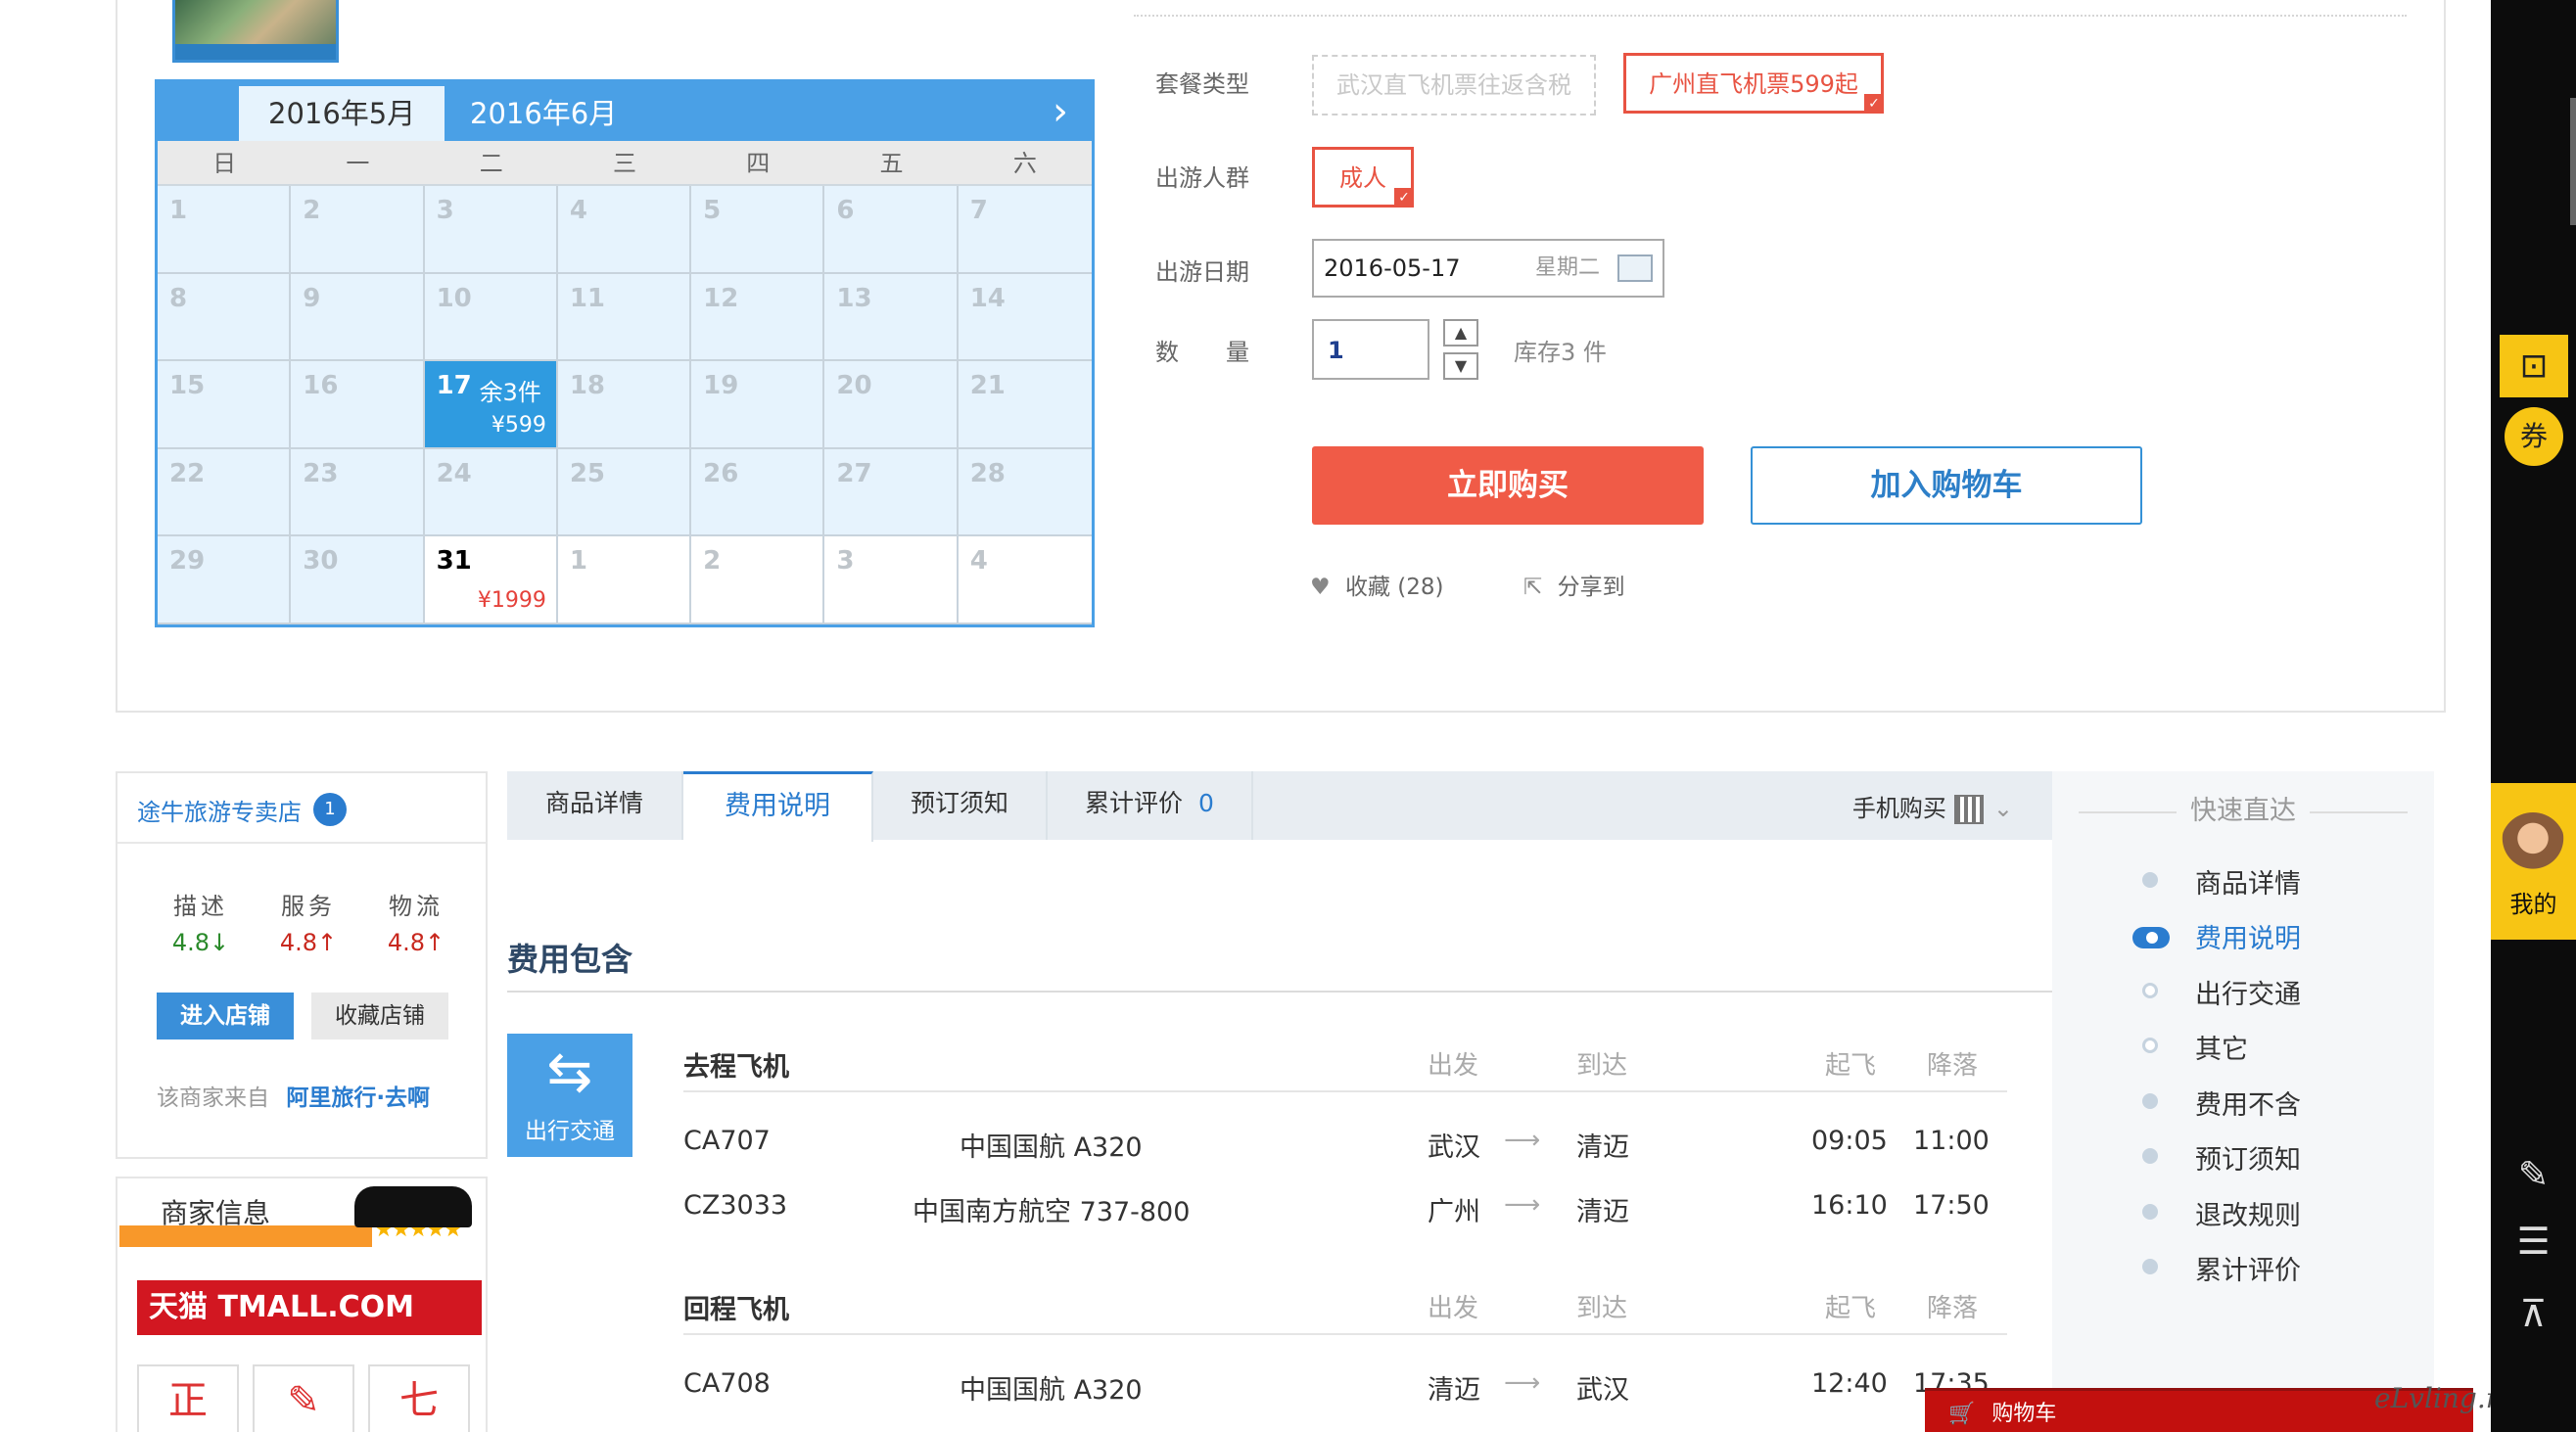 This screenshot has width=2576, height=1432. What do you see at coordinates (1602, 1390) in the screenshot?
I see `flight-to: 武汉` at bounding box center [1602, 1390].